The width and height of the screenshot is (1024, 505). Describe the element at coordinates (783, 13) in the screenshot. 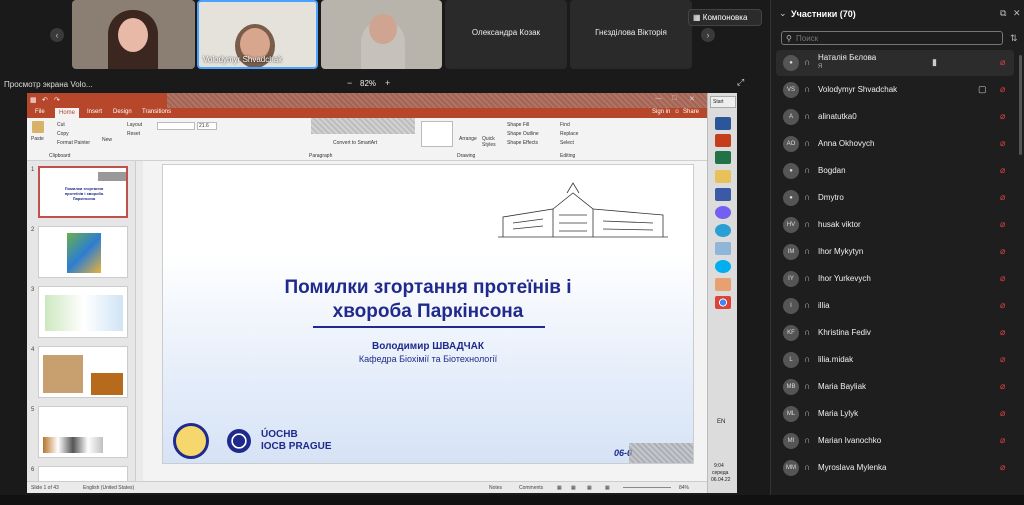

I see `collapse-chevron-icon: ⌄` at that location.